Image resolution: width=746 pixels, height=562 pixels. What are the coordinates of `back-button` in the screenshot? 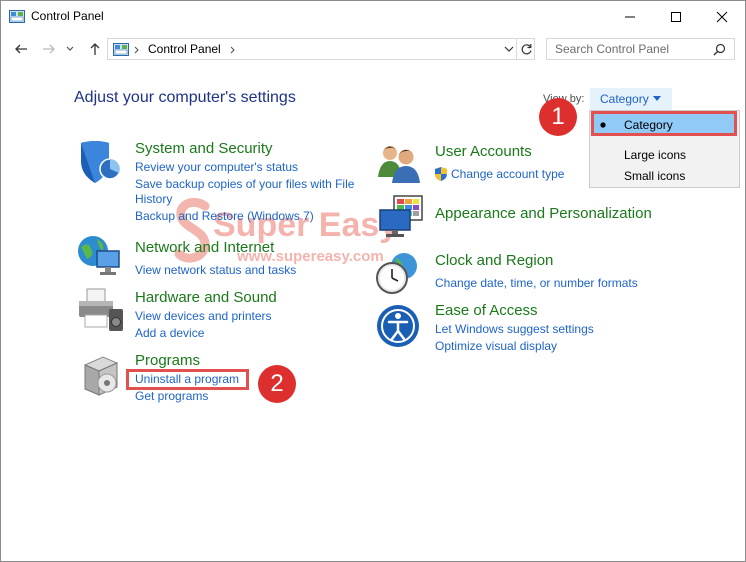 It's located at (21, 49).